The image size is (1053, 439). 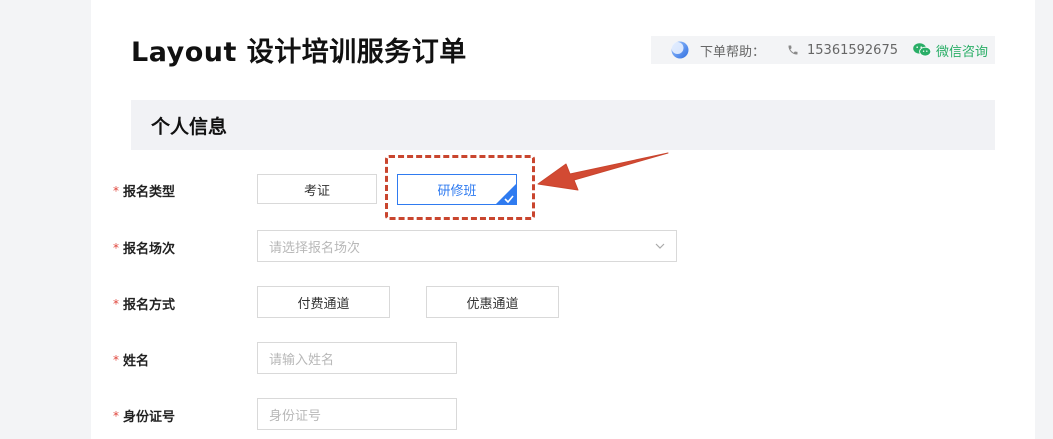 What do you see at coordinates (149, 305) in the screenshot?
I see `method-label-text: 报名方式` at bounding box center [149, 305].